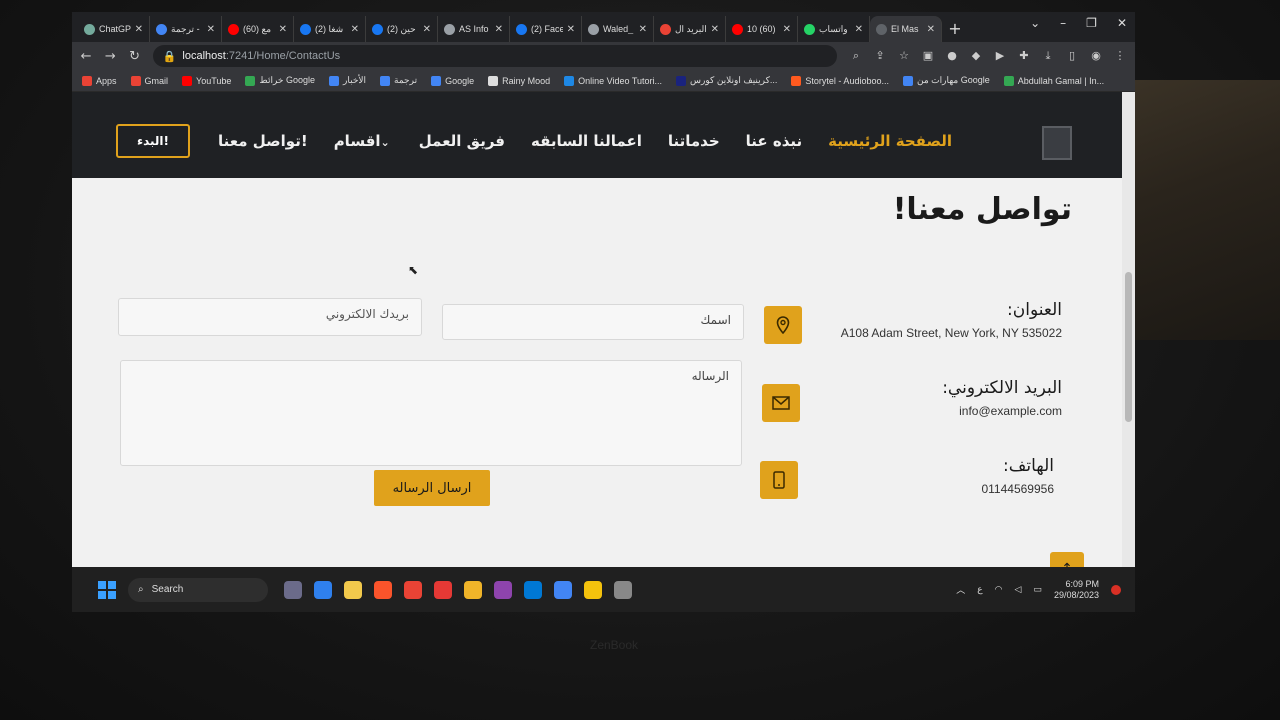 This screenshot has height=720, width=1280. Describe the element at coordinates (904, 56) in the screenshot. I see `star-icon: ☆` at that location.